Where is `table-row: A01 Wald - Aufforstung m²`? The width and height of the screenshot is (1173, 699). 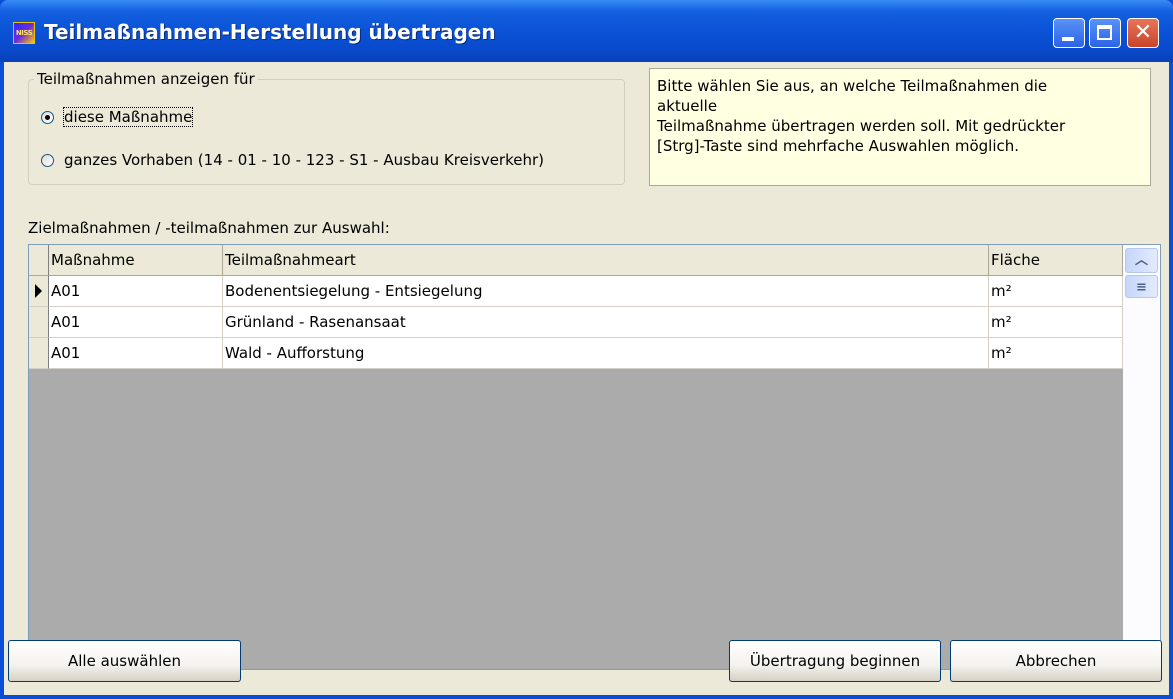 table-row: A01 Wald - Aufforstung m² is located at coordinates (576, 353).